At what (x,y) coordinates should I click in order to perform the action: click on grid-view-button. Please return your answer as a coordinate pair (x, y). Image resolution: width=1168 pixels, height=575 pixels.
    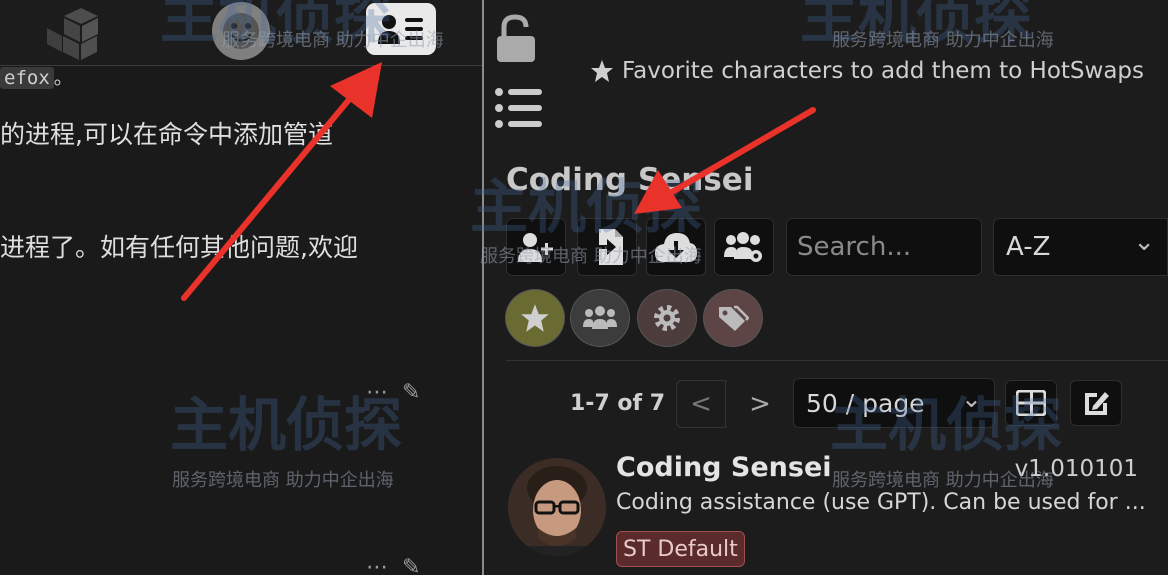
    Looking at the image, I should click on (1031, 403).